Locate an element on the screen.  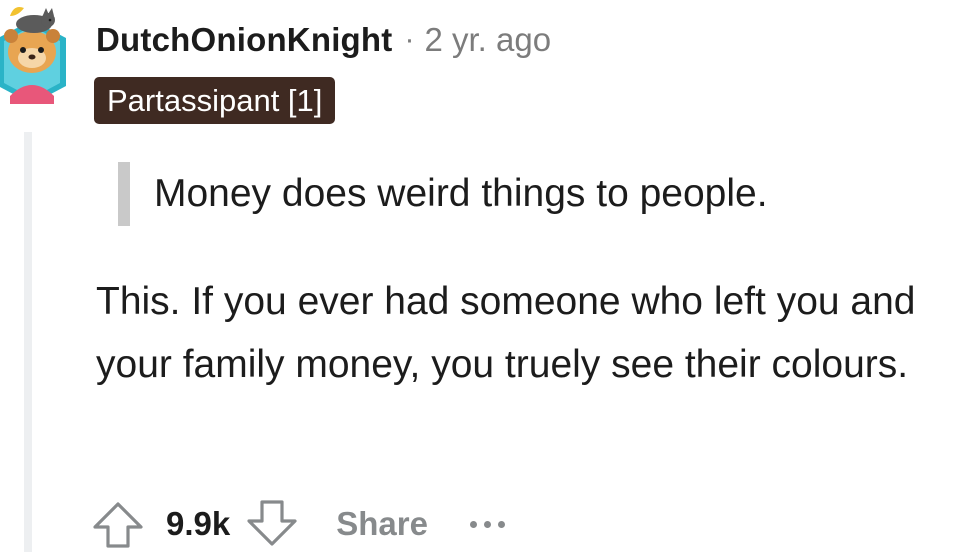
blockquote: Money does weird things to people. is located at coordinates (443, 194).